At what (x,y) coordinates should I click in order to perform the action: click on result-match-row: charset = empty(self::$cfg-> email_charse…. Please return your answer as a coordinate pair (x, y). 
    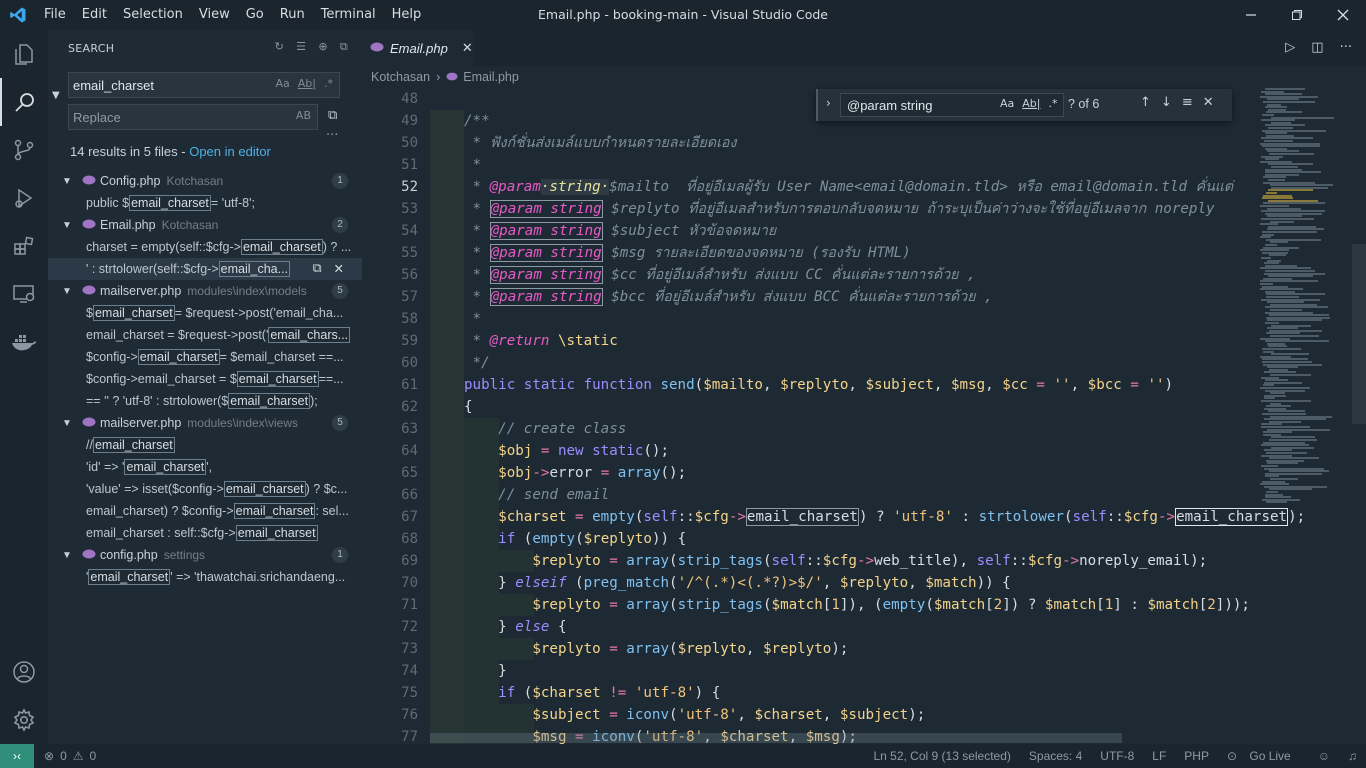
    Looking at the image, I should click on (205, 247).